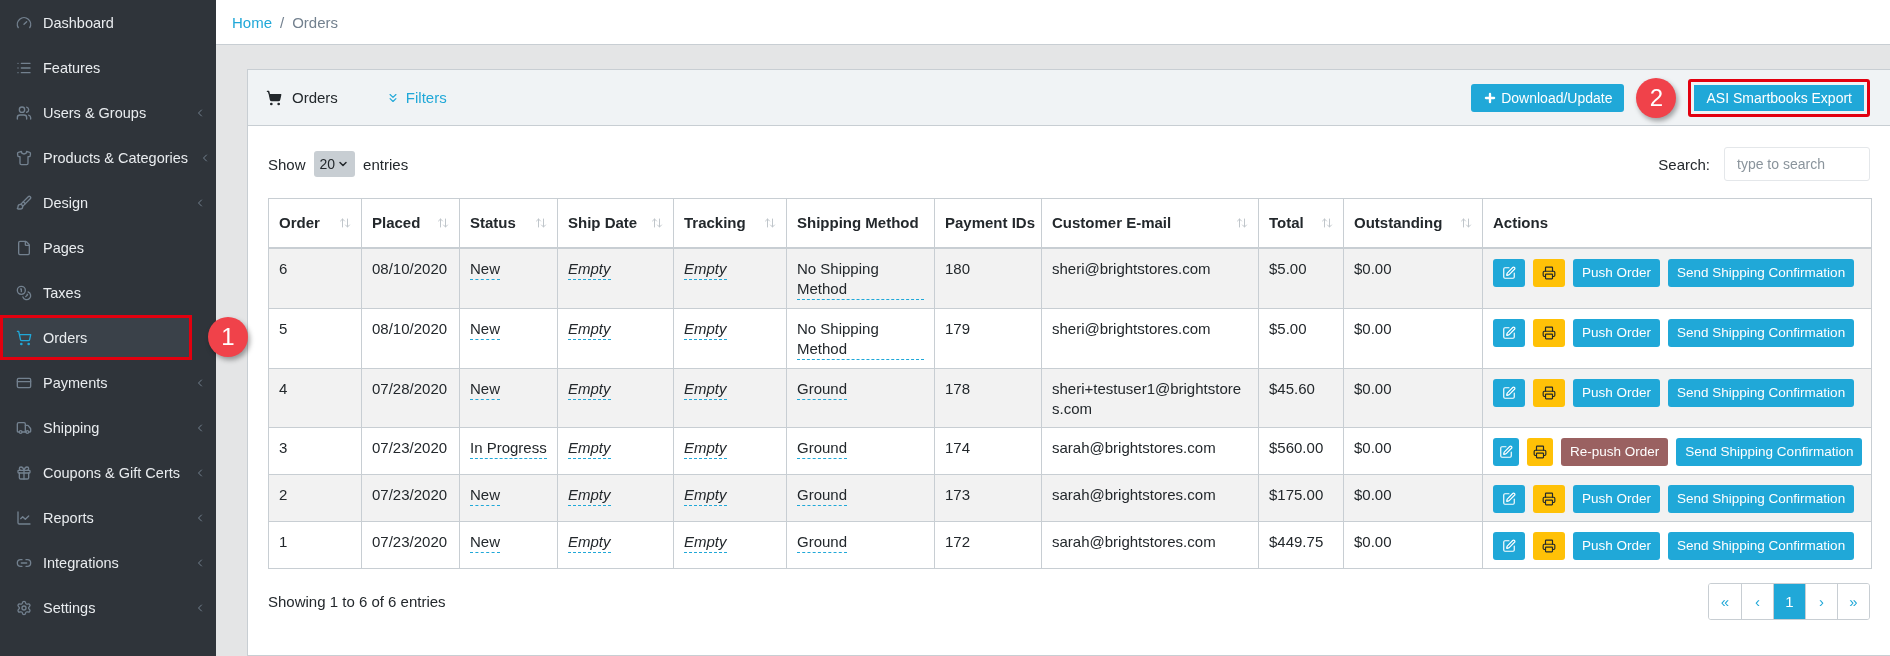 Image resolution: width=1890 pixels, height=656 pixels. I want to click on sidebar-item: Products & Categories, so click(108, 157).